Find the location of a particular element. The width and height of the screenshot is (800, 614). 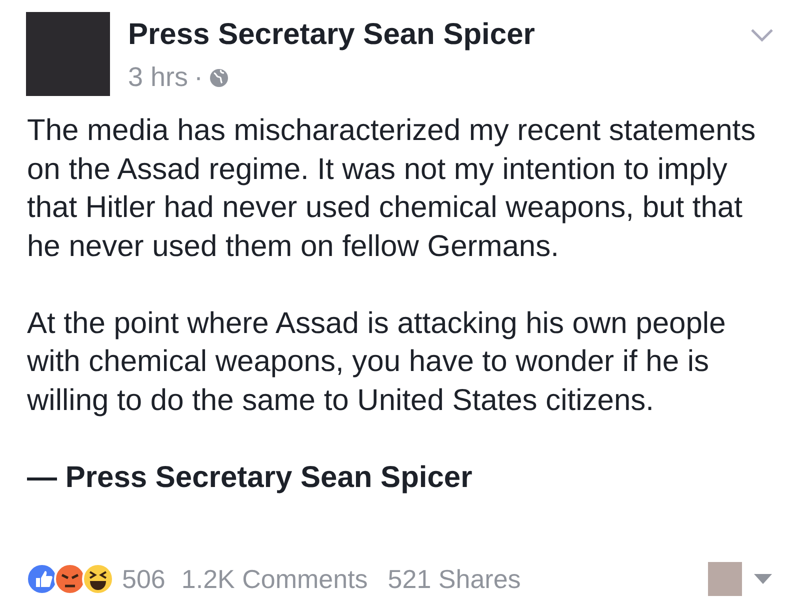

comments-link: 1.2K Comments is located at coordinates (274, 579).